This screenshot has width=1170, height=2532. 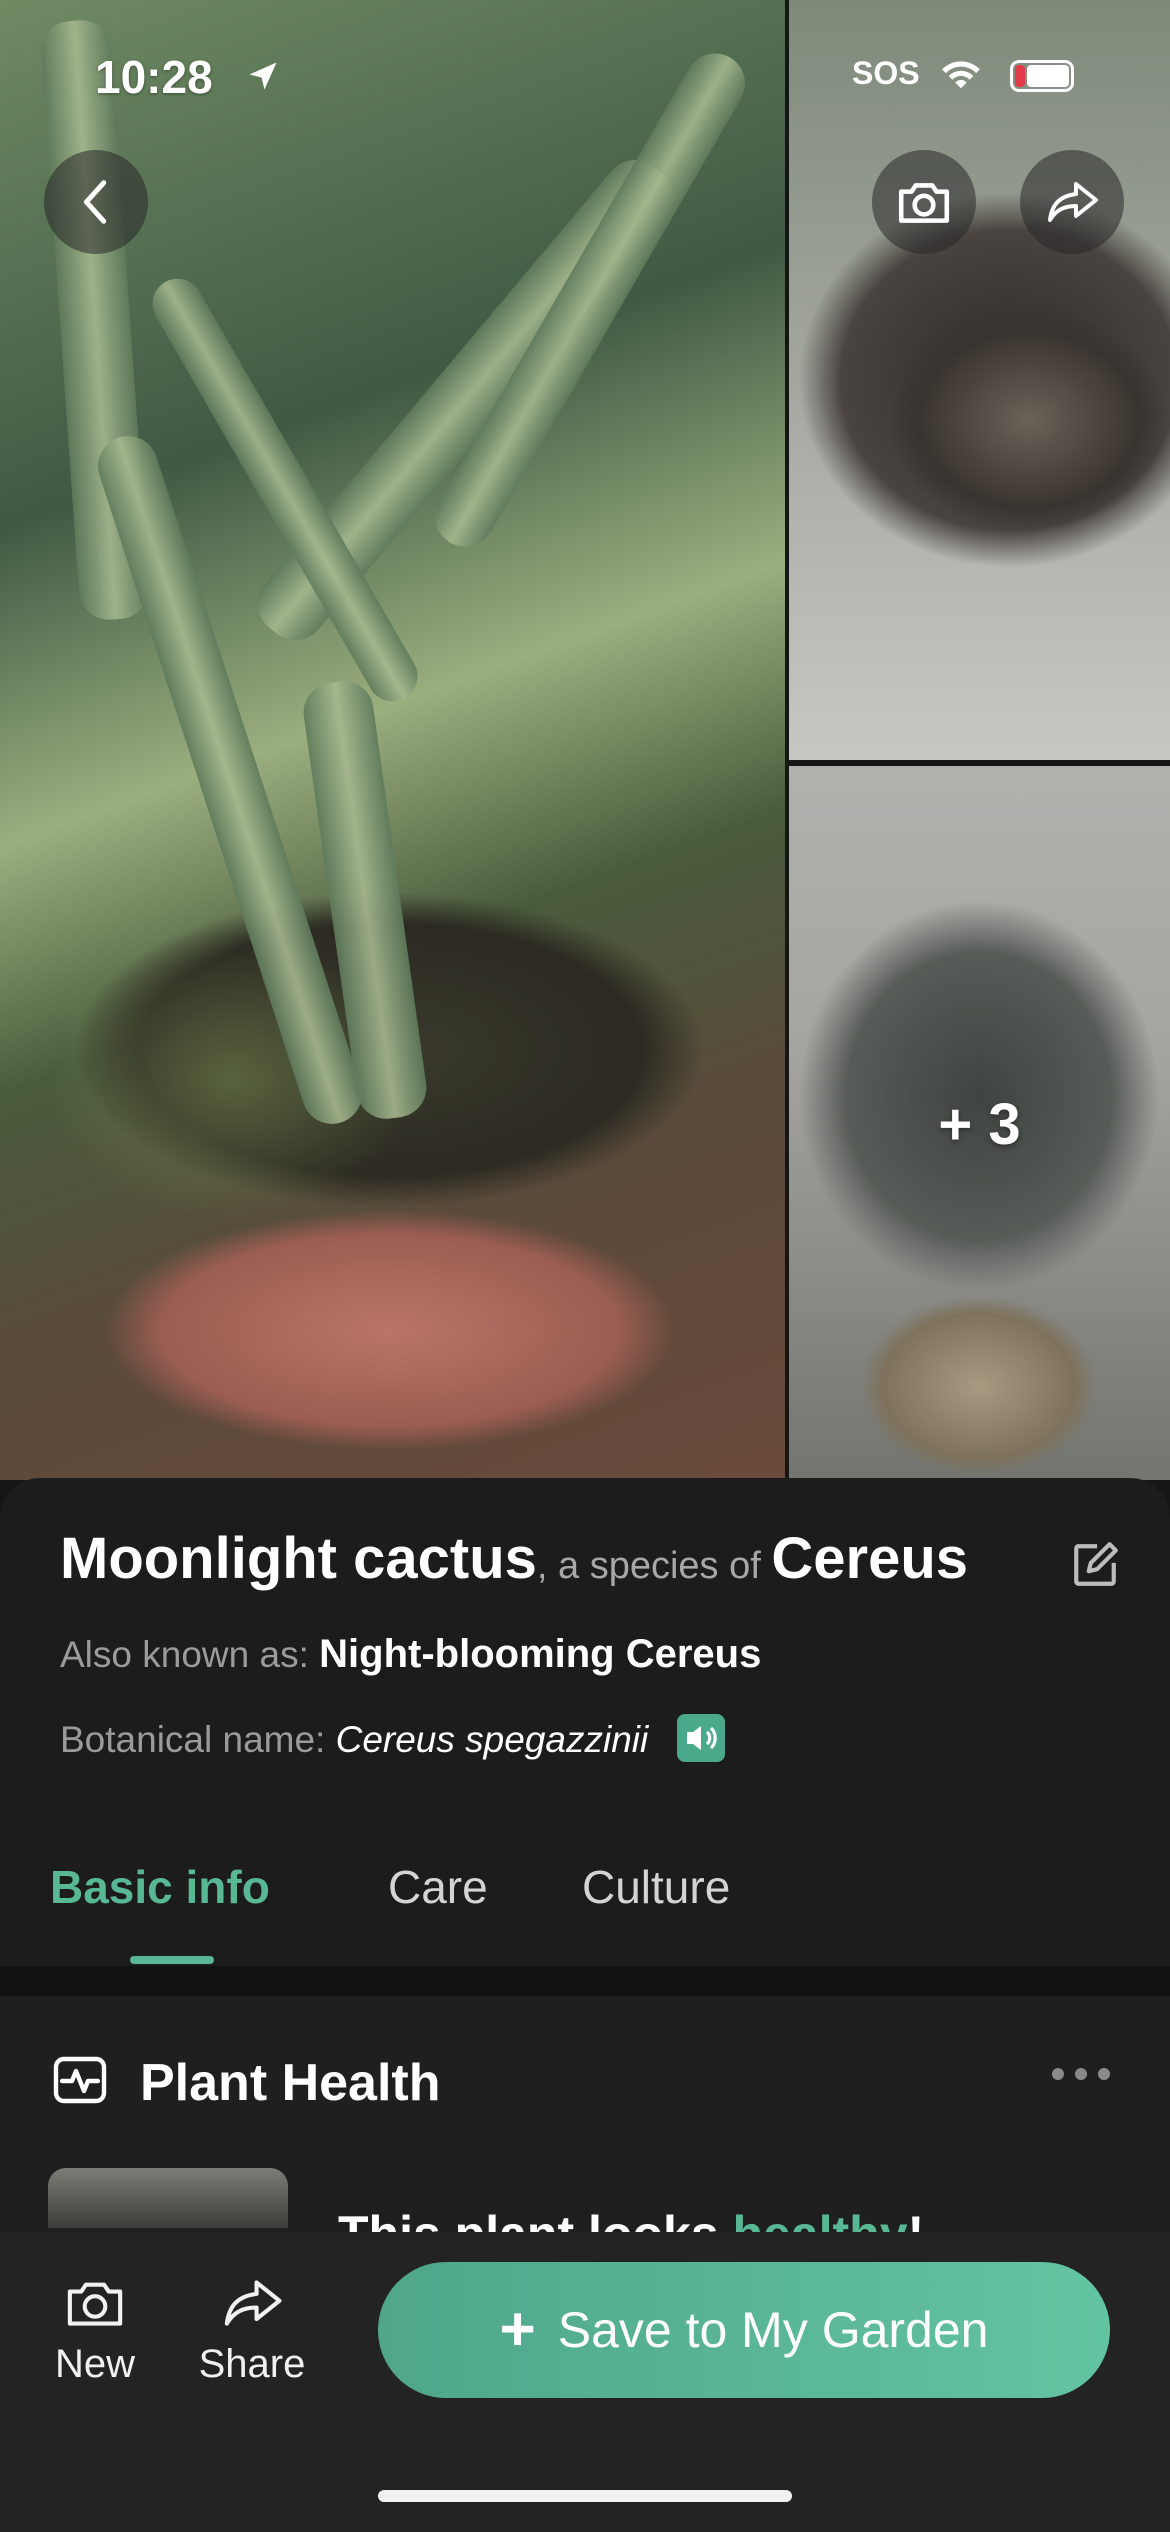 I want to click on status-time: 10:28, so click(x=154, y=77).